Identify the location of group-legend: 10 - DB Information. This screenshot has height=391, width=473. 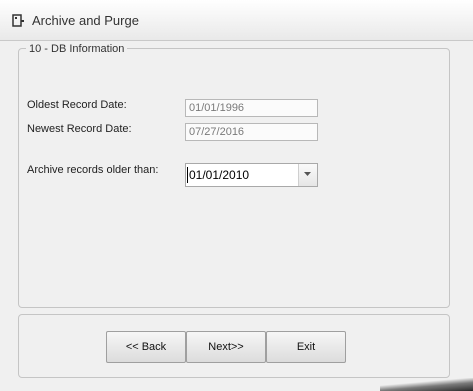
(77, 49).